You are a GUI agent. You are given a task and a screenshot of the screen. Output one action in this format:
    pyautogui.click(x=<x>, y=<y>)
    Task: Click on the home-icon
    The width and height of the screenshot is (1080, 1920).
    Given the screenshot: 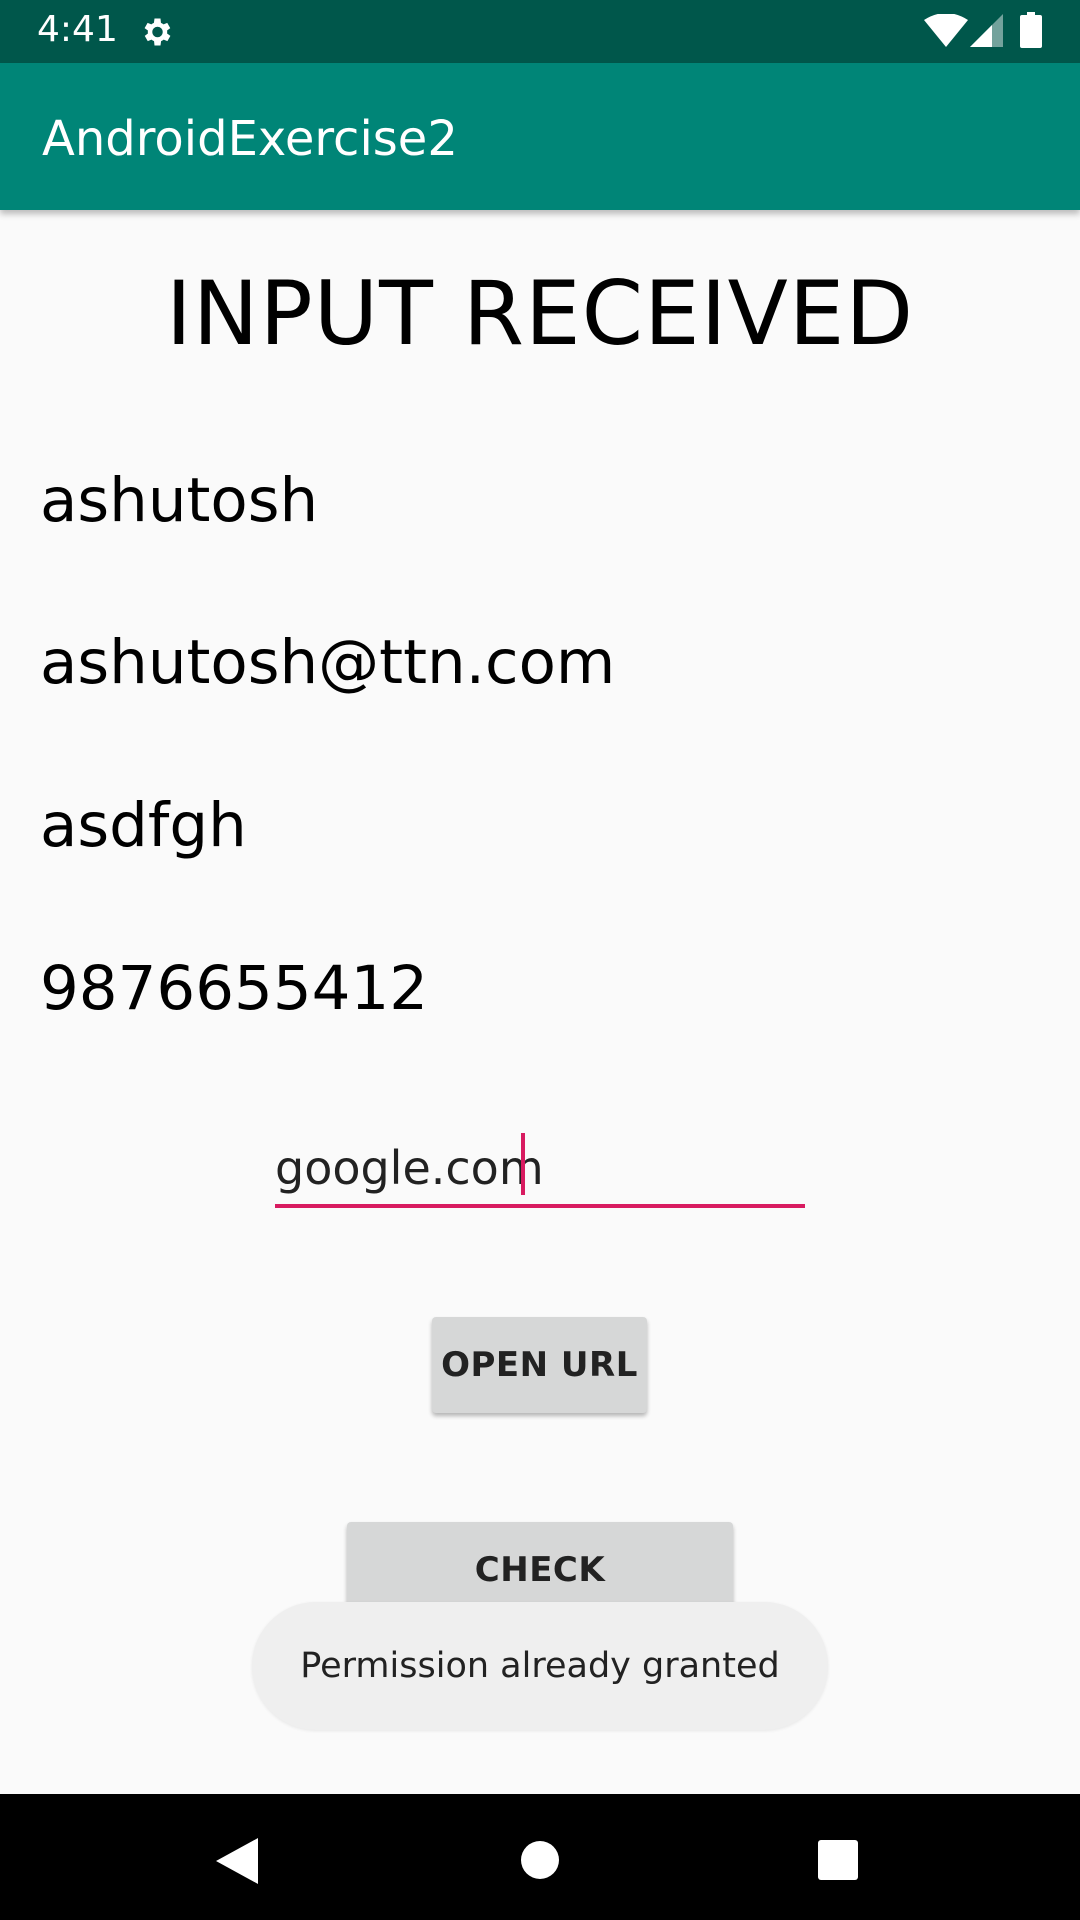 What is the action you would take?
    pyautogui.click(x=540, y=1860)
    